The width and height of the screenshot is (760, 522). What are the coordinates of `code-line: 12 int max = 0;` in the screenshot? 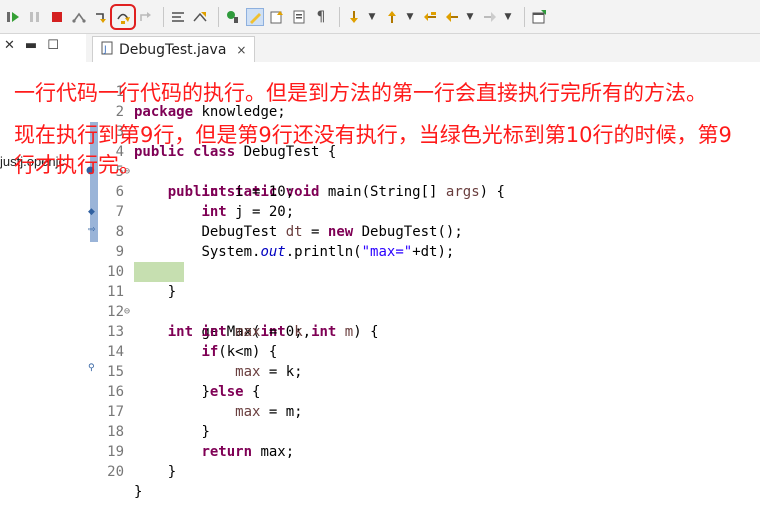 It's located at (423, 311).